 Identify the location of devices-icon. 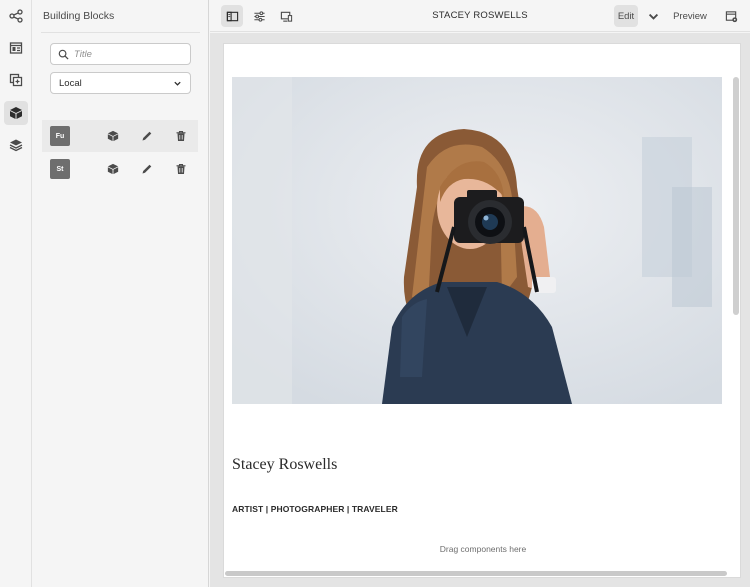
(286, 16).